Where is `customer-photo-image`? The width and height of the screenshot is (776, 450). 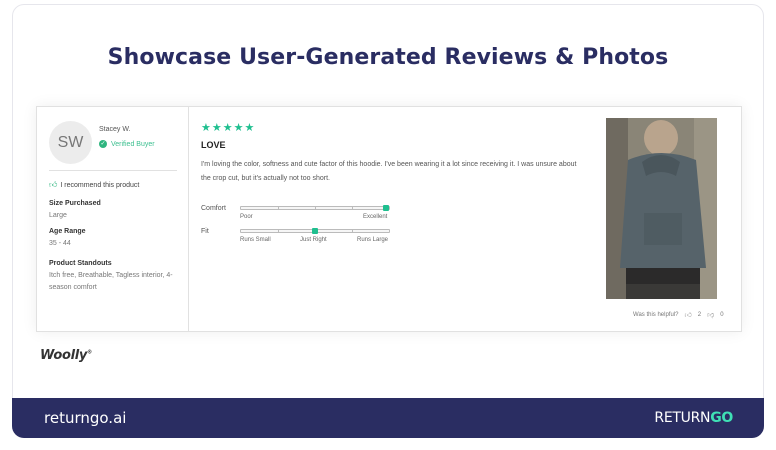 customer-photo-image is located at coordinates (661, 208).